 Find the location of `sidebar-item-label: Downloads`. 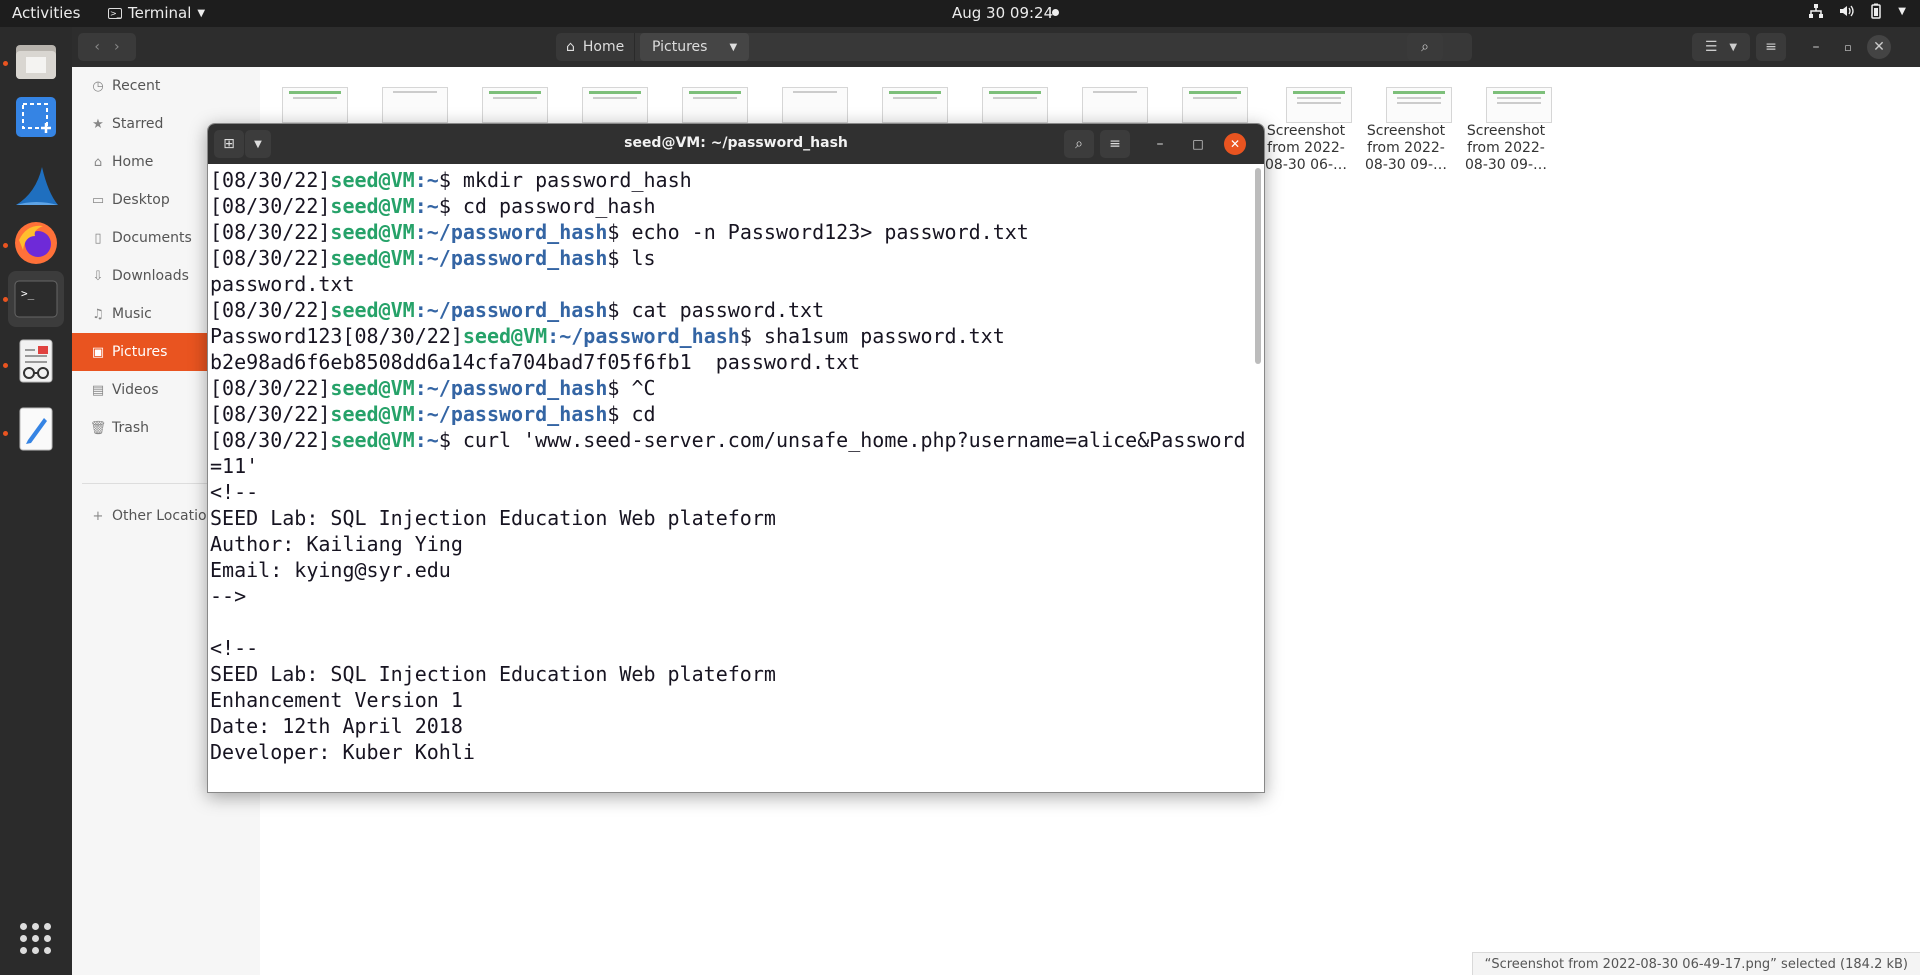

sidebar-item-label: Downloads is located at coordinates (150, 276).